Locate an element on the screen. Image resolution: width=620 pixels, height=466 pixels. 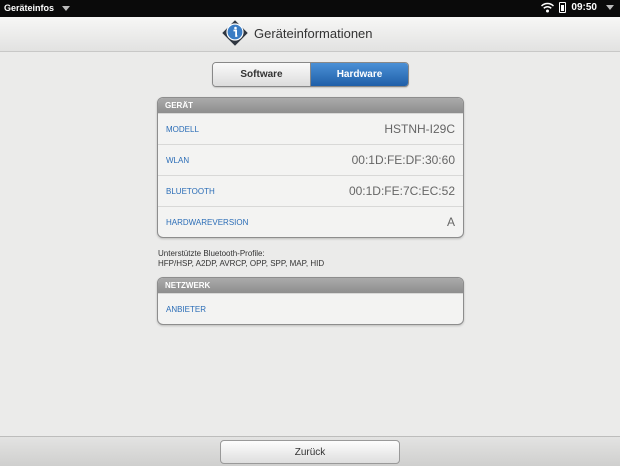
wifi-icon is located at coordinates (548, 7).